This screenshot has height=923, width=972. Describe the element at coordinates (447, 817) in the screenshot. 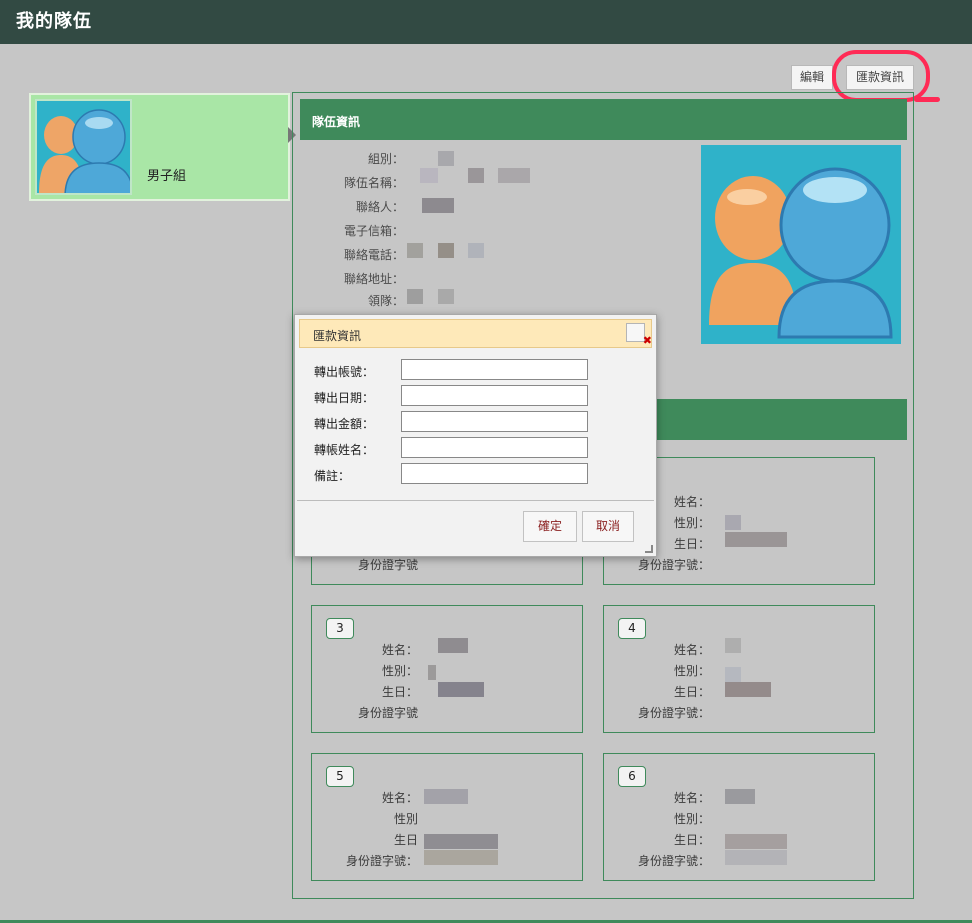

I see `member-card: 5 姓名： 性別 生日 身份證字號：` at that location.